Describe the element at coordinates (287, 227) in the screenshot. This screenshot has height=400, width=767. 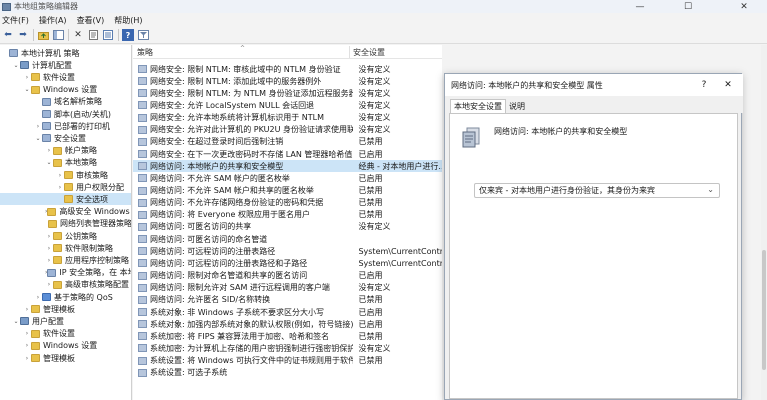
I see `table-row: 网络访问: 可匿名访问的共享 没有定义` at that location.